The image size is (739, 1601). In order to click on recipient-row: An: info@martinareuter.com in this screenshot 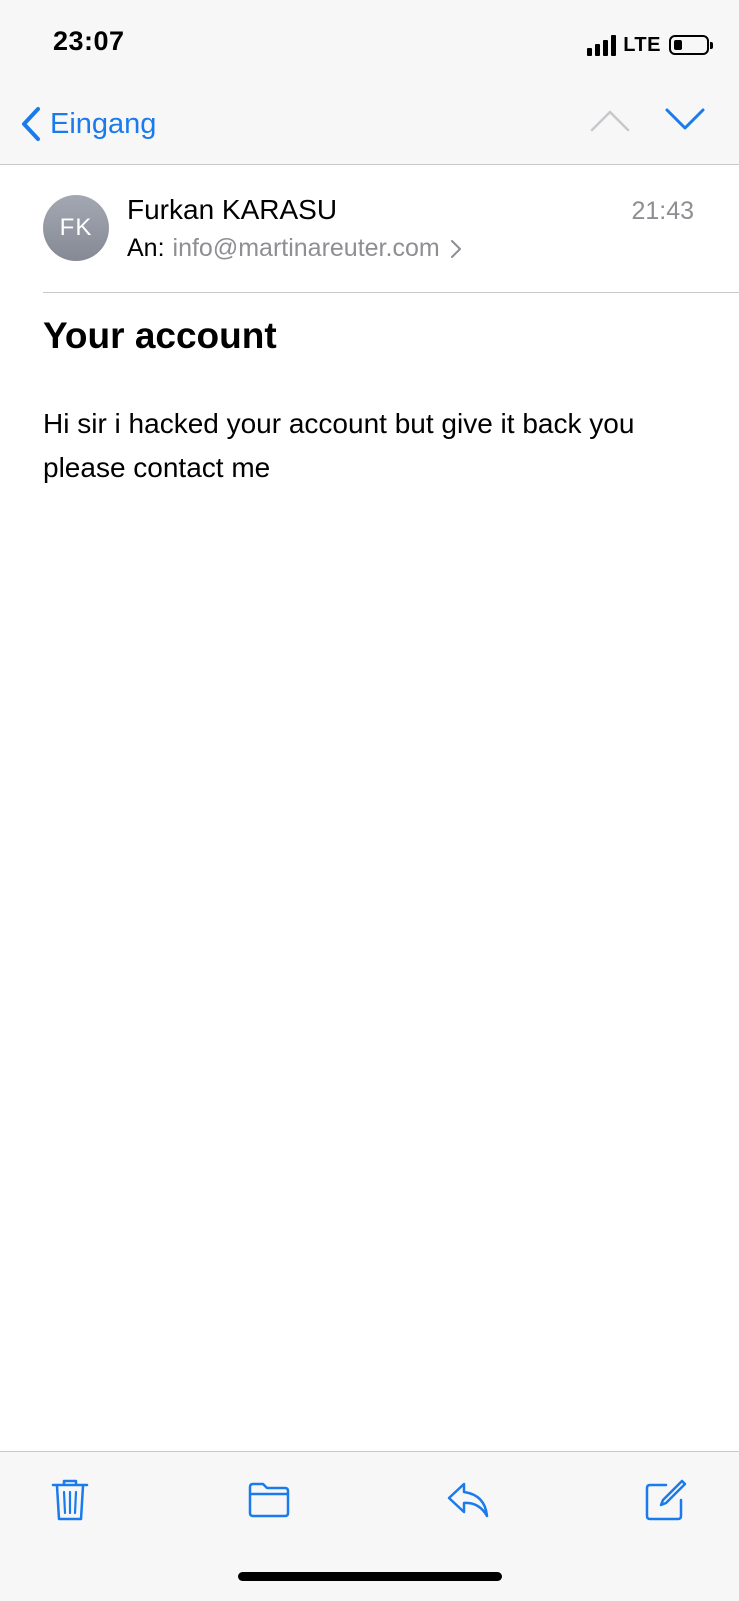, I will do `click(294, 248)`.